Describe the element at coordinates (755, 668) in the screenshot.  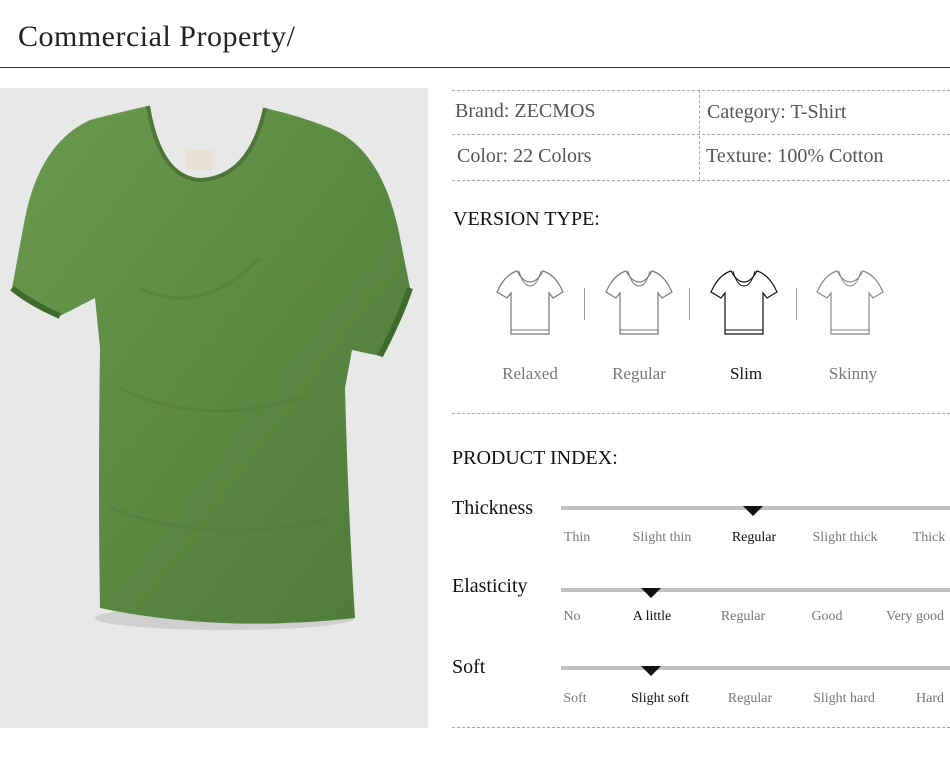
I see `soft-scale` at that location.